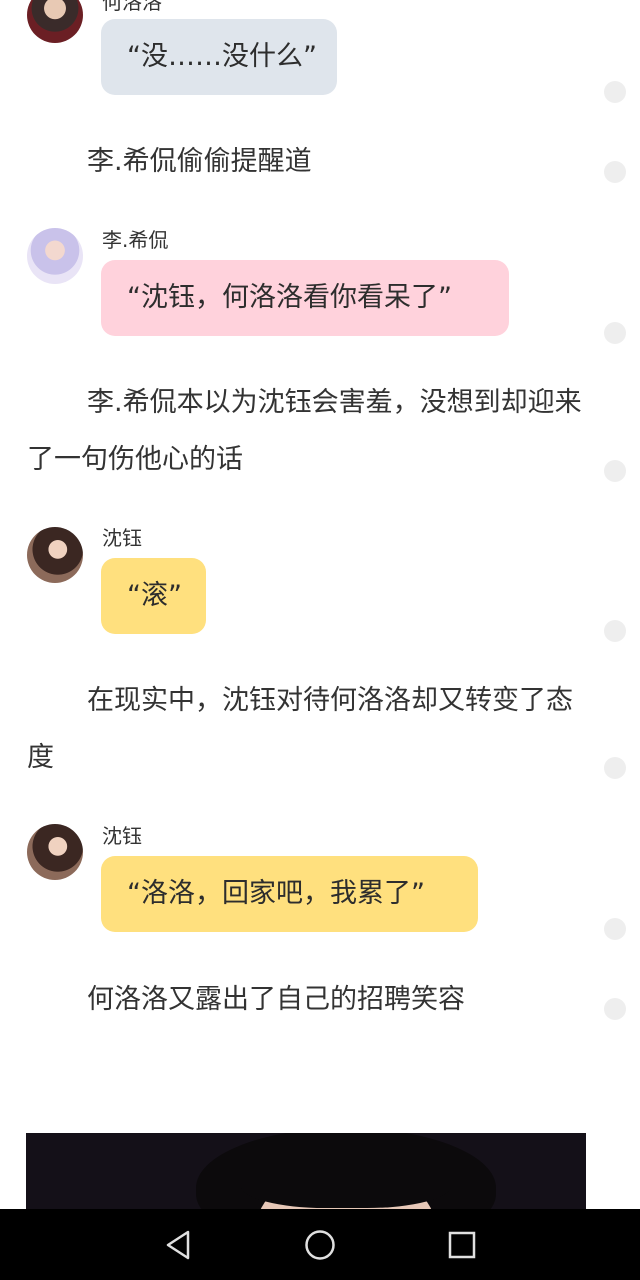 This screenshot has height=1280, width=640. What do you see at coordinates (276, 999) in the screenshot?
I see `narration-paragraph: 何洛洛又露出了自己的招聘笑容` at bounding box center [276, 999].